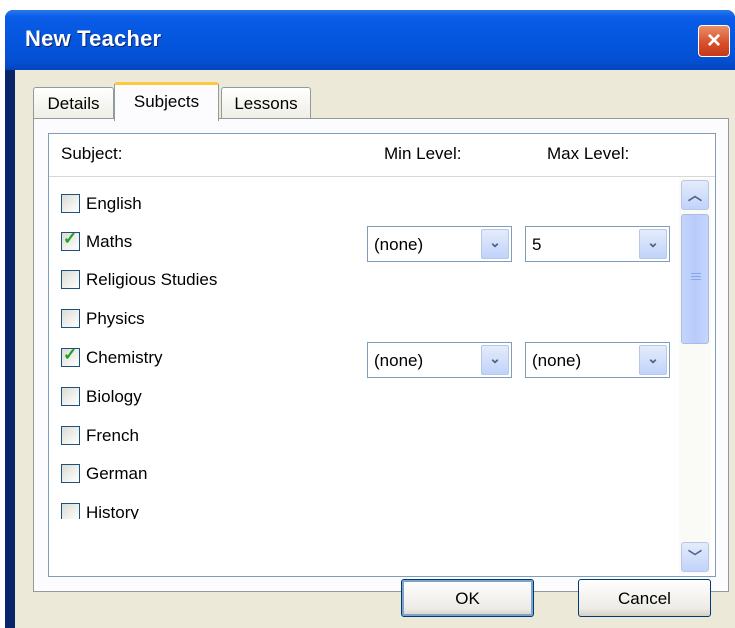 This screenshot has height=628, width=735. What do you see at coordinates (359, 320) in the screenshot?
I see `subject-row-physics: Physics` at bounding box center [359, 320].